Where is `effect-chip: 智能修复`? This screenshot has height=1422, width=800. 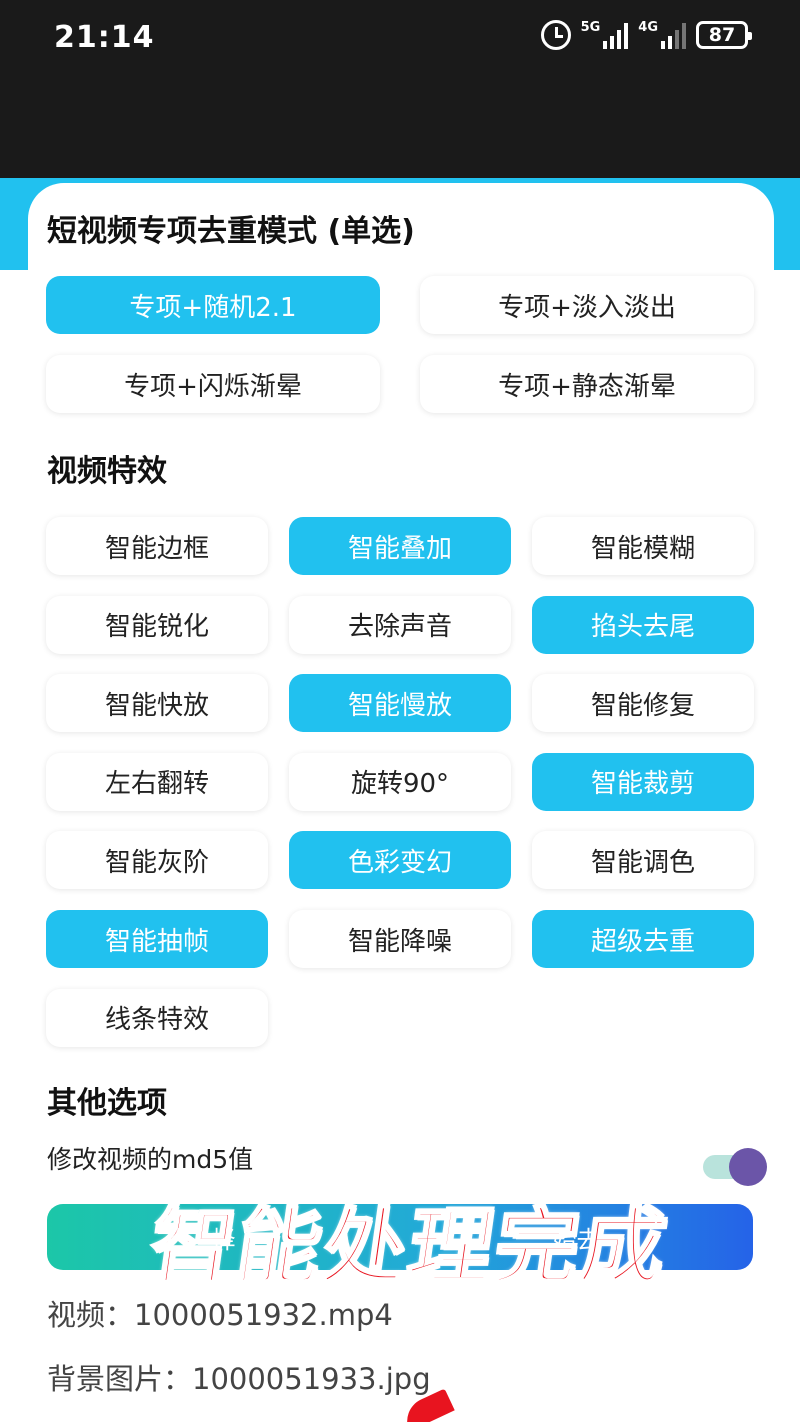
effect-chip: 智能修复 is located at coordinates (643, 703).